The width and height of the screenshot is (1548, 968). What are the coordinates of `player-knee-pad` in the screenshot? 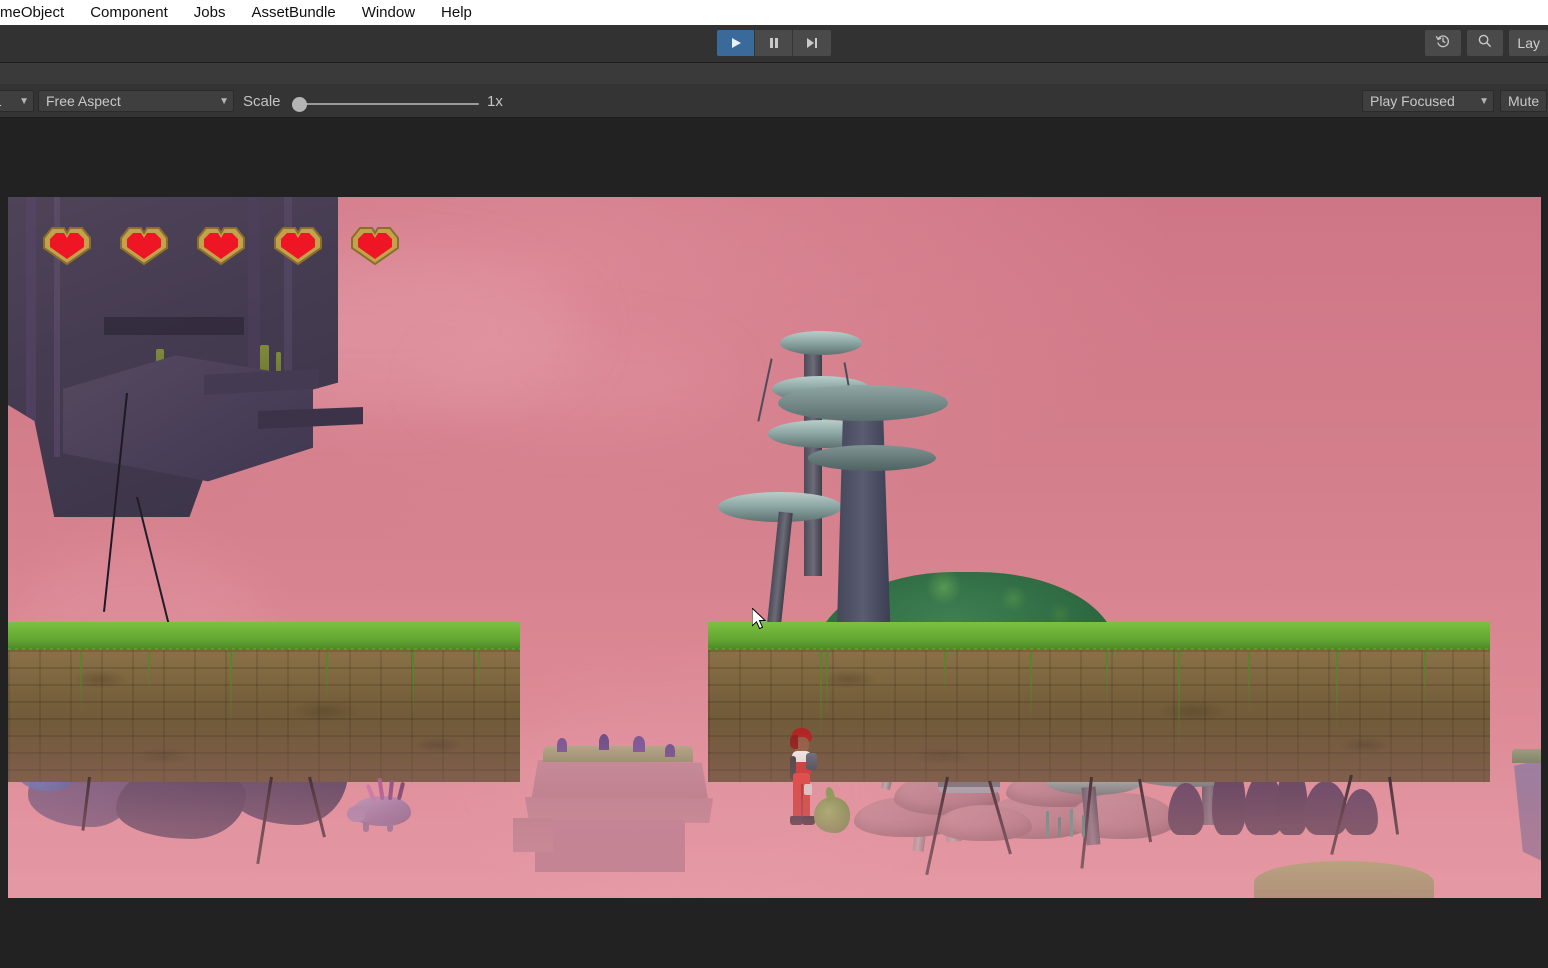 It's located at (808, 789).